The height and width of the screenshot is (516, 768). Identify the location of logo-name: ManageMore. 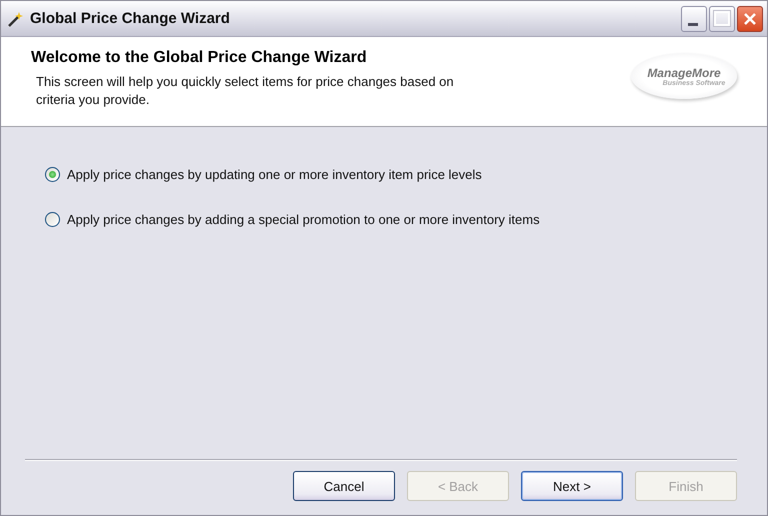
(684, 73).